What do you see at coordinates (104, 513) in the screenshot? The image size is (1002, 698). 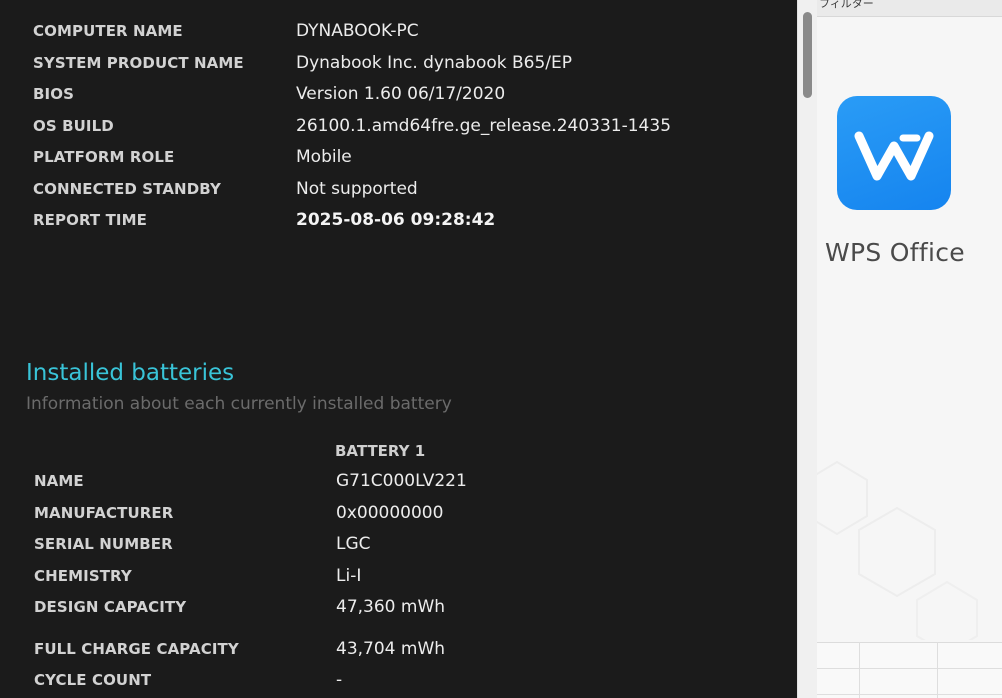 I see `battery-label: MANUFACTURER` at bounding box center [104, 513].